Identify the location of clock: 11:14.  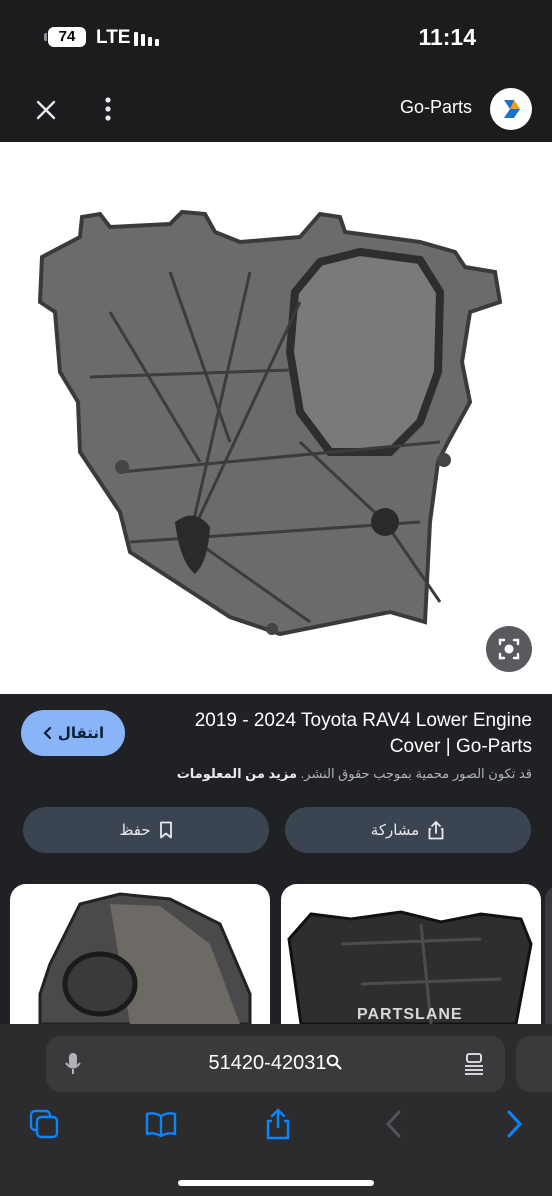
(447, 37).